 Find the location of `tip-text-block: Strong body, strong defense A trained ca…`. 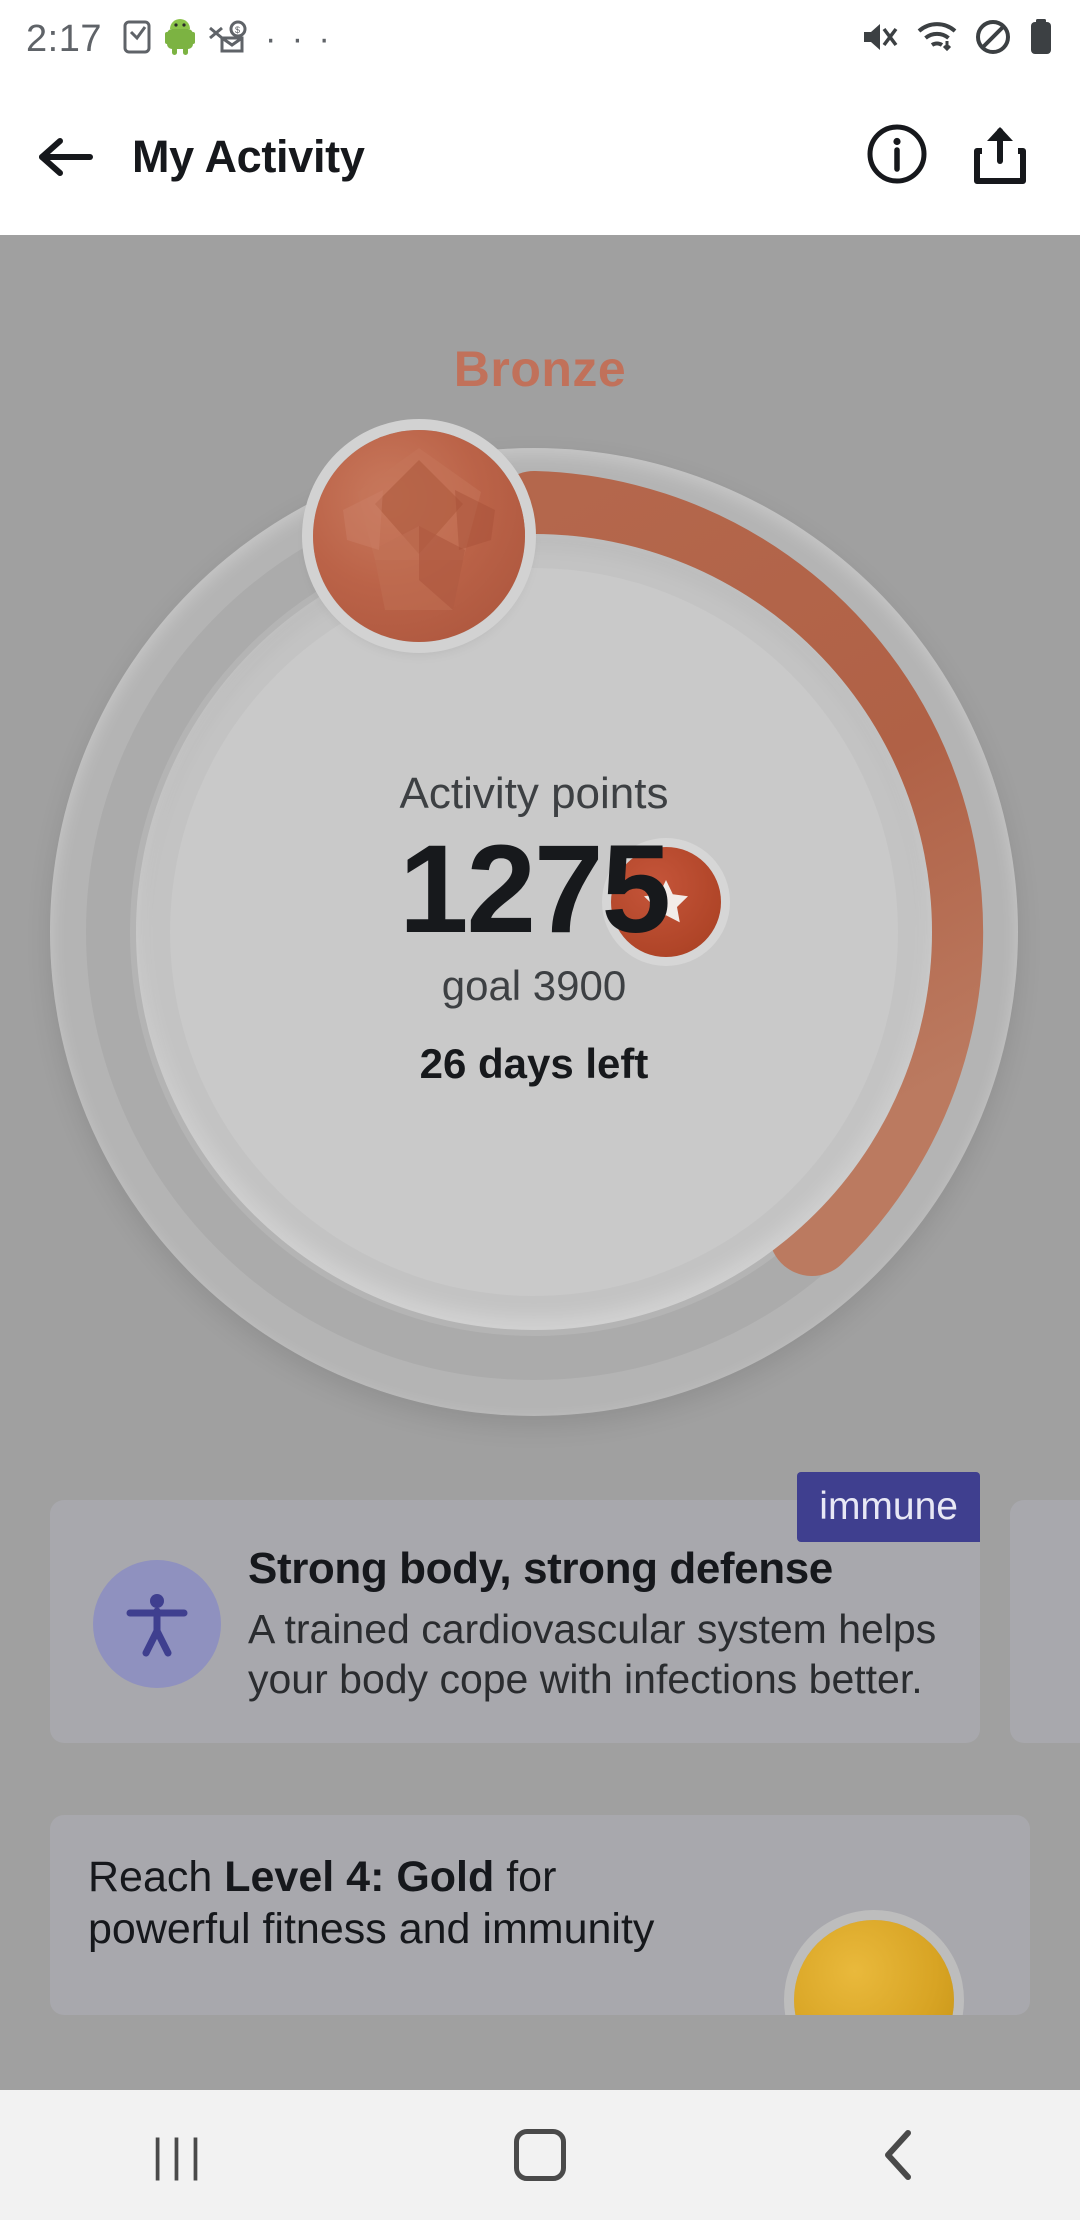

tip-text-block: Strong body, strong defense A trained ca… is located at coordinates (598, 1624).